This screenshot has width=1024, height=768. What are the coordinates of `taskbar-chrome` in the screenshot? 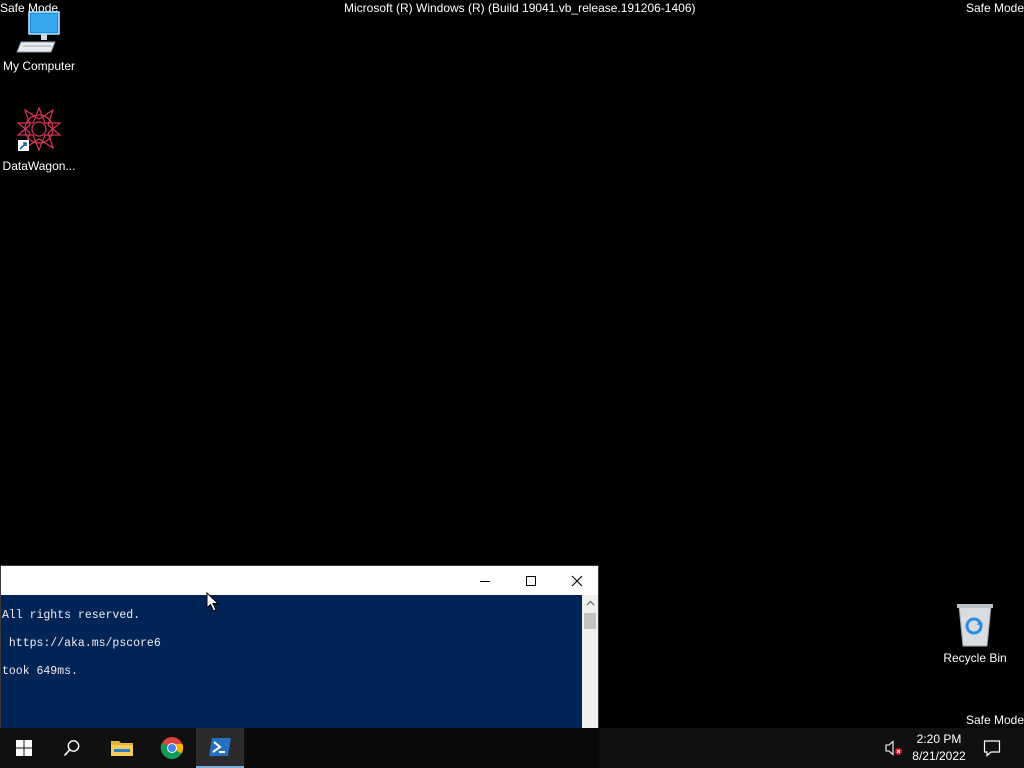 It's located at (172, 748).